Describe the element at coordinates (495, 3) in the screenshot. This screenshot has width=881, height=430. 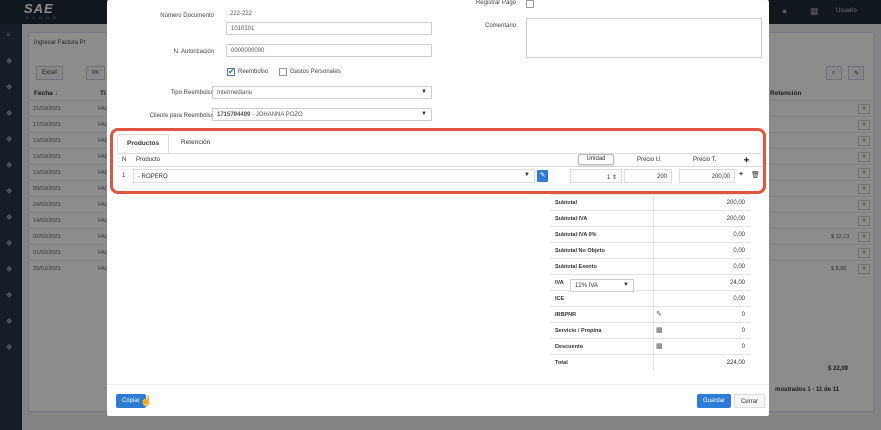
I see `registrar-pago-label: Registrar Pago` at that location.